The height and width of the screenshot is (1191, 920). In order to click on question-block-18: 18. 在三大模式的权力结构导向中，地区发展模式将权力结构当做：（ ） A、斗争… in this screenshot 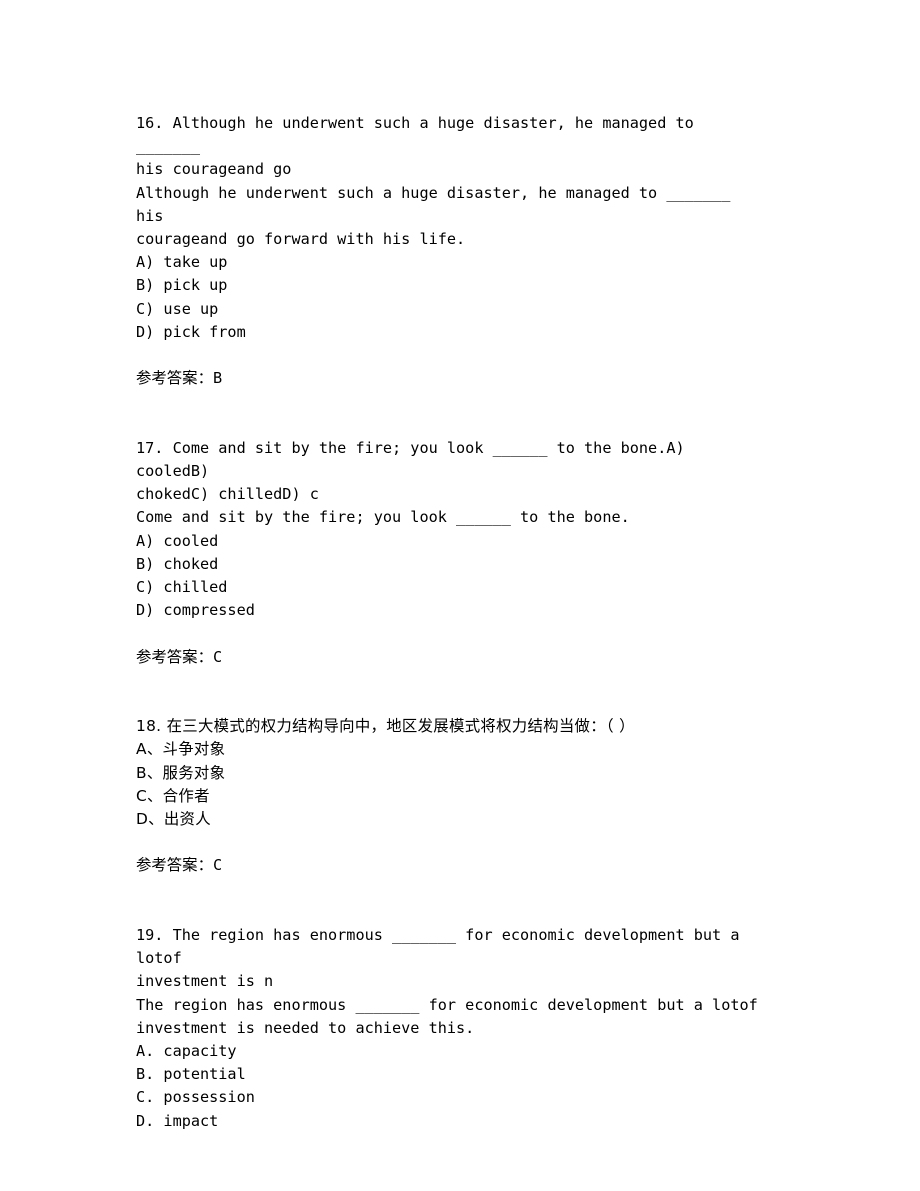, I will do `click(450, 796)`.